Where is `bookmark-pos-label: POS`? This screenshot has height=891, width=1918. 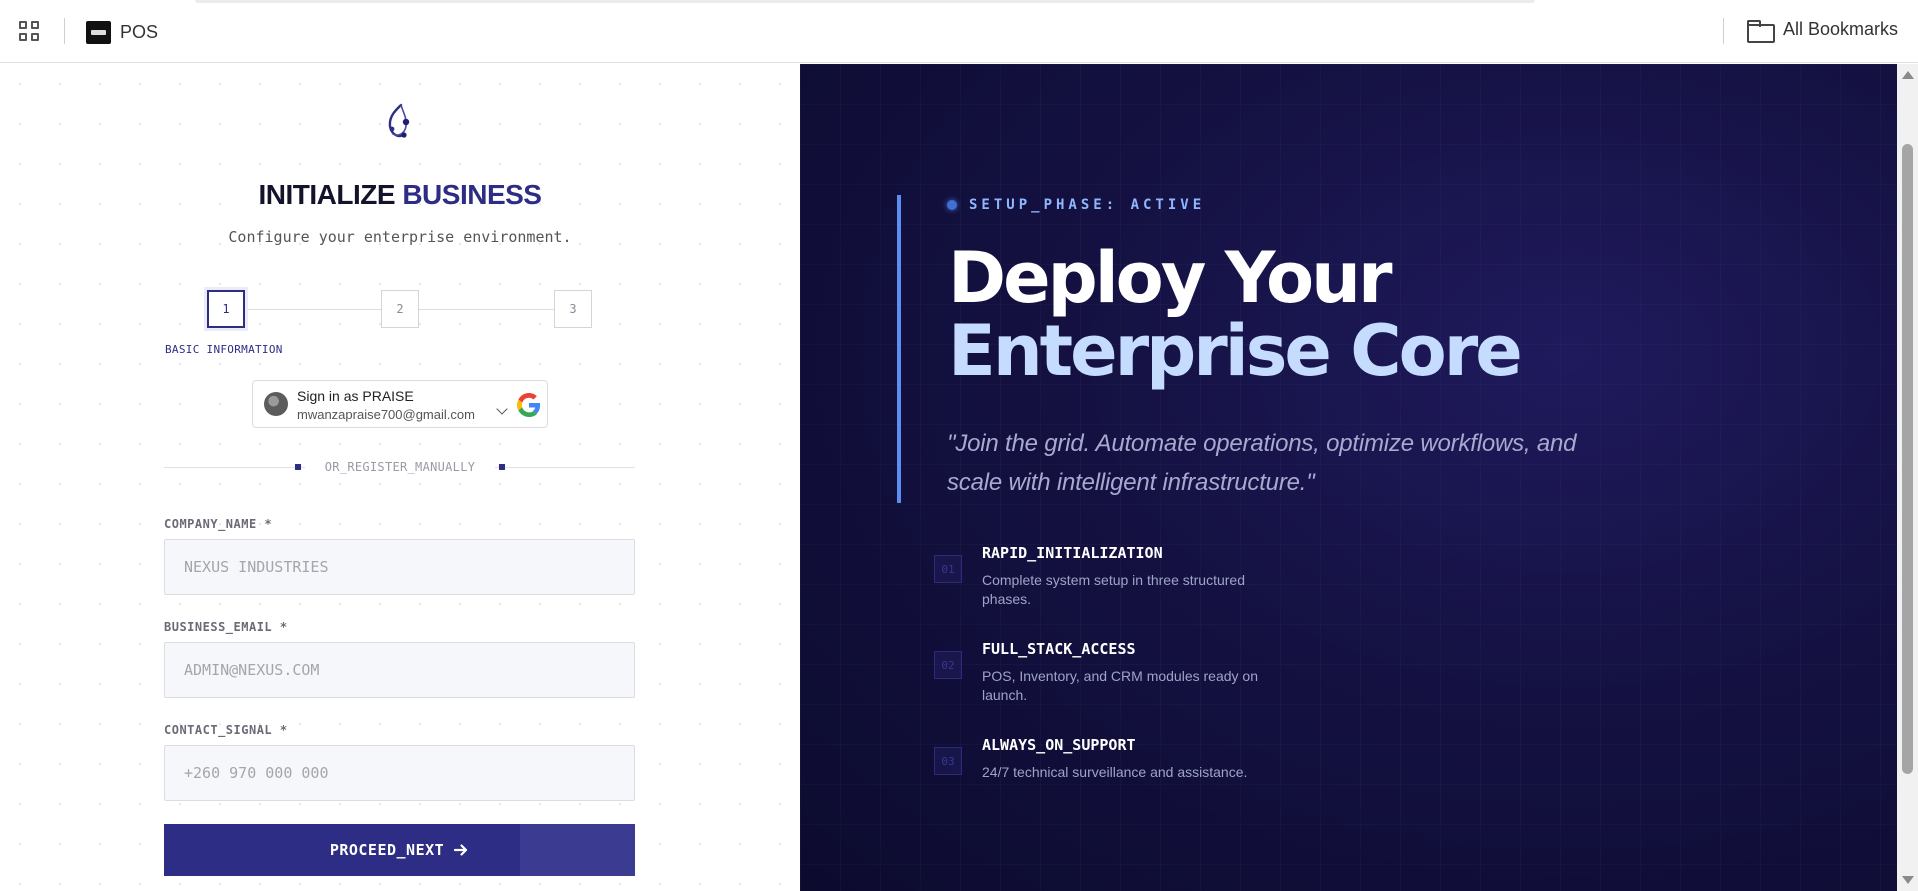
bookmark-pos-label: POS is located at coordinates (139, 31).